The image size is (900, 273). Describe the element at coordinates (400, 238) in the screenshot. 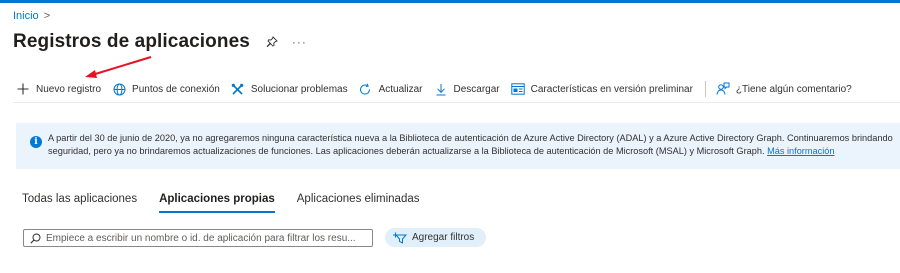

I see `filter-icon` at that location.